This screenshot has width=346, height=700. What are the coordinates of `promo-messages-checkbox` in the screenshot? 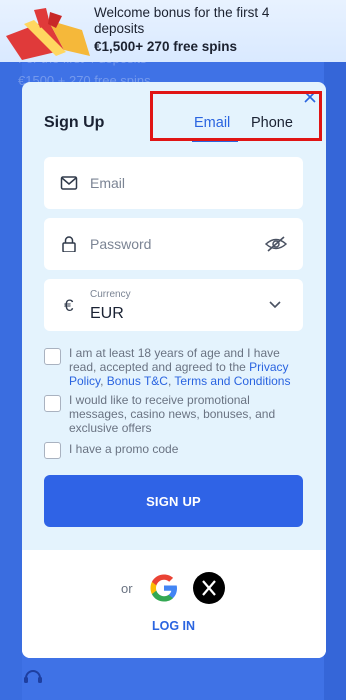 It's located at (52, 403).